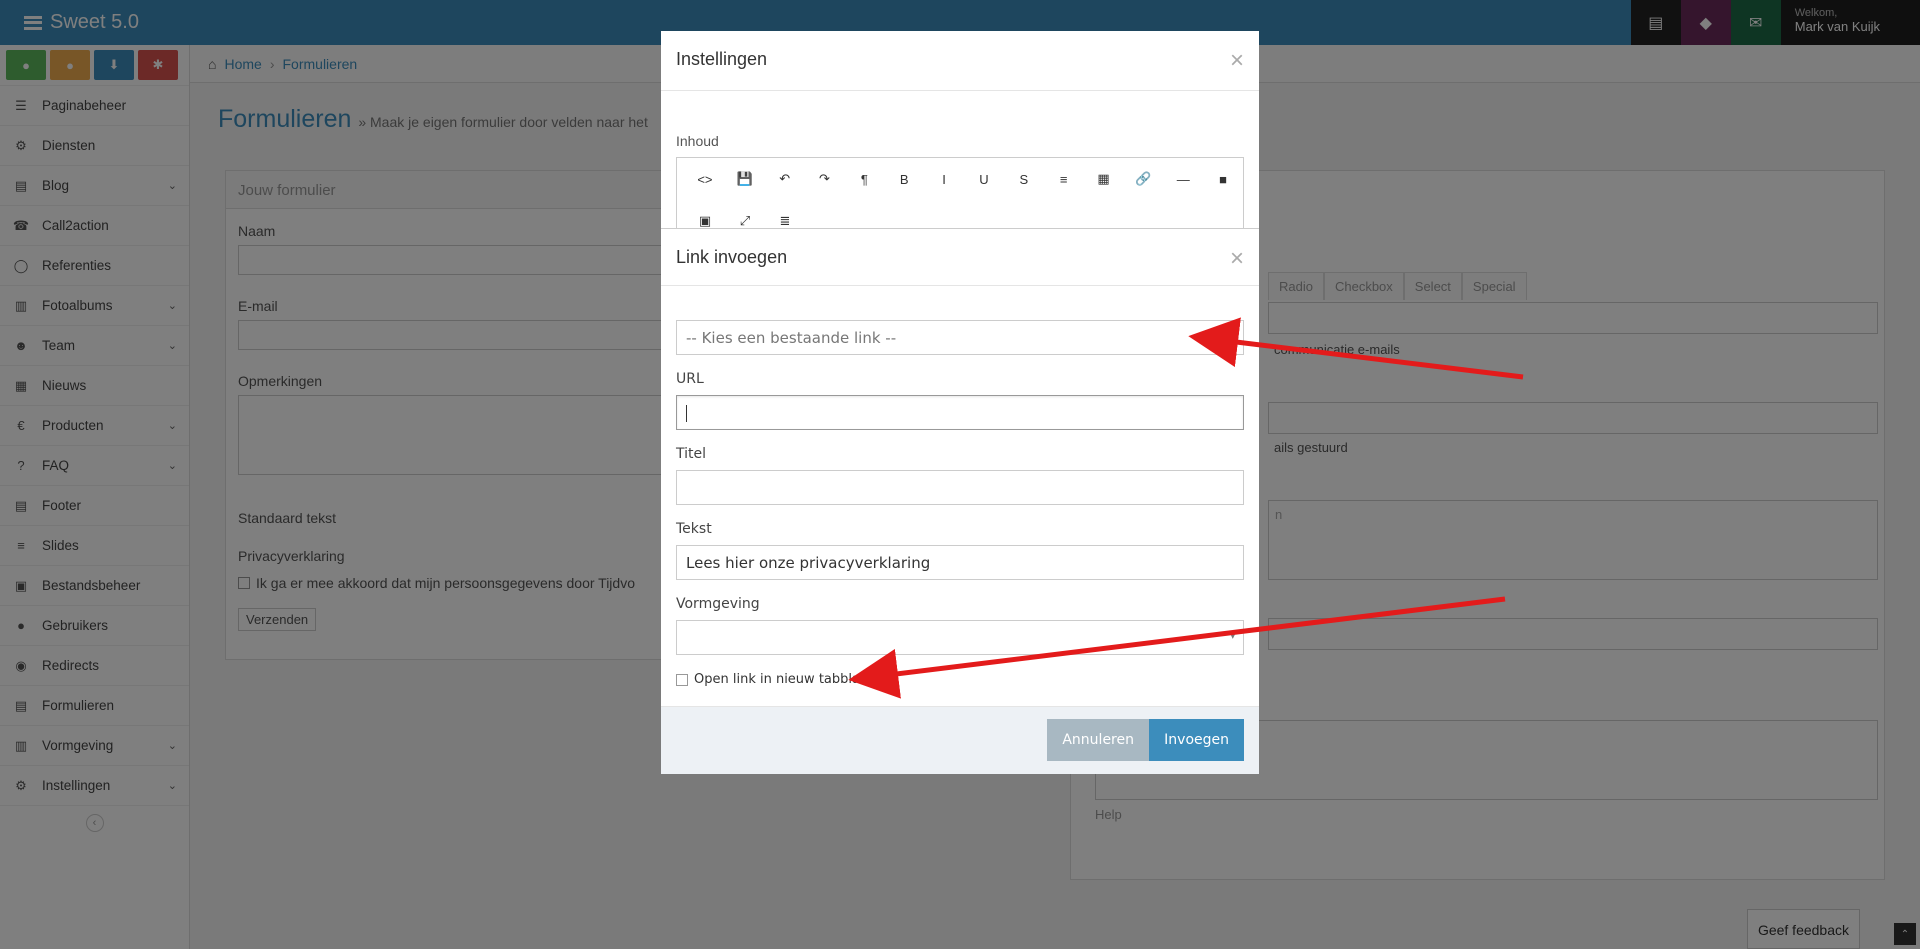 The width and height of the screenshot is (1920, 949). Describe the element at coordinates (1183, 179) in the screenshot. I see `horizontal-rule-icon: —` at that location.